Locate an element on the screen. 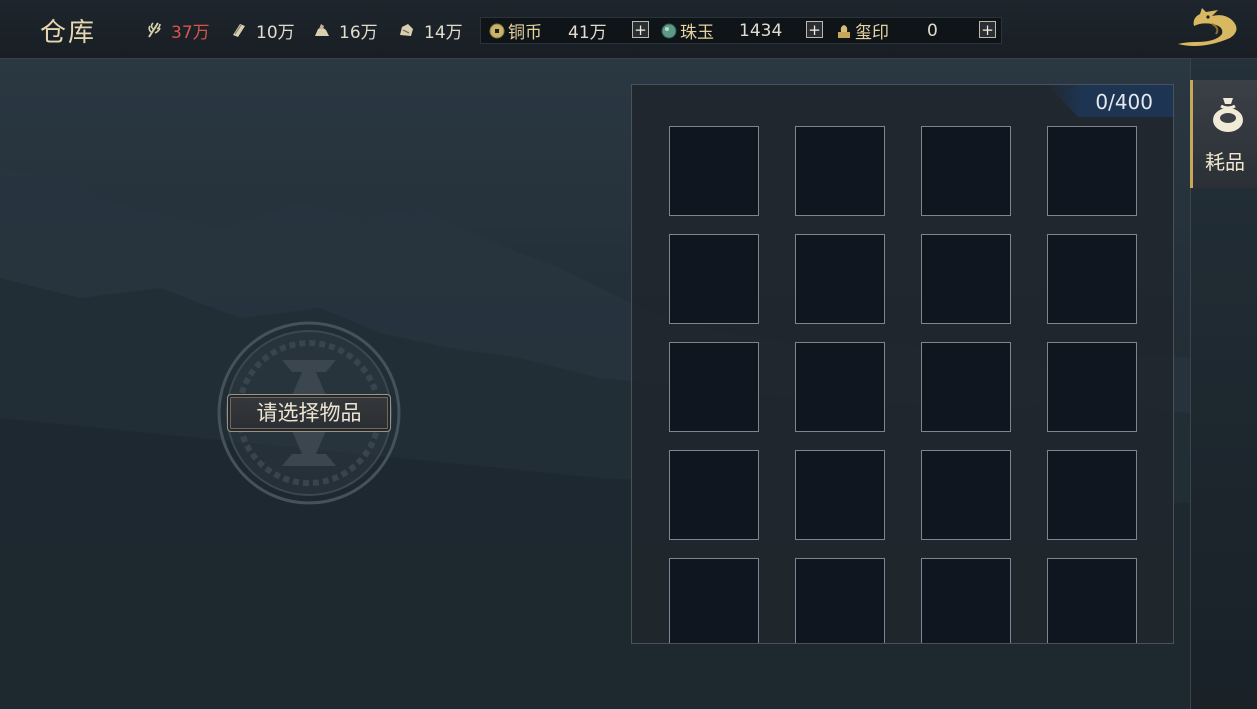 The height and width of the screenshot is (709, 1257). page-title: 仓库 is located at coordinates (68, 33).